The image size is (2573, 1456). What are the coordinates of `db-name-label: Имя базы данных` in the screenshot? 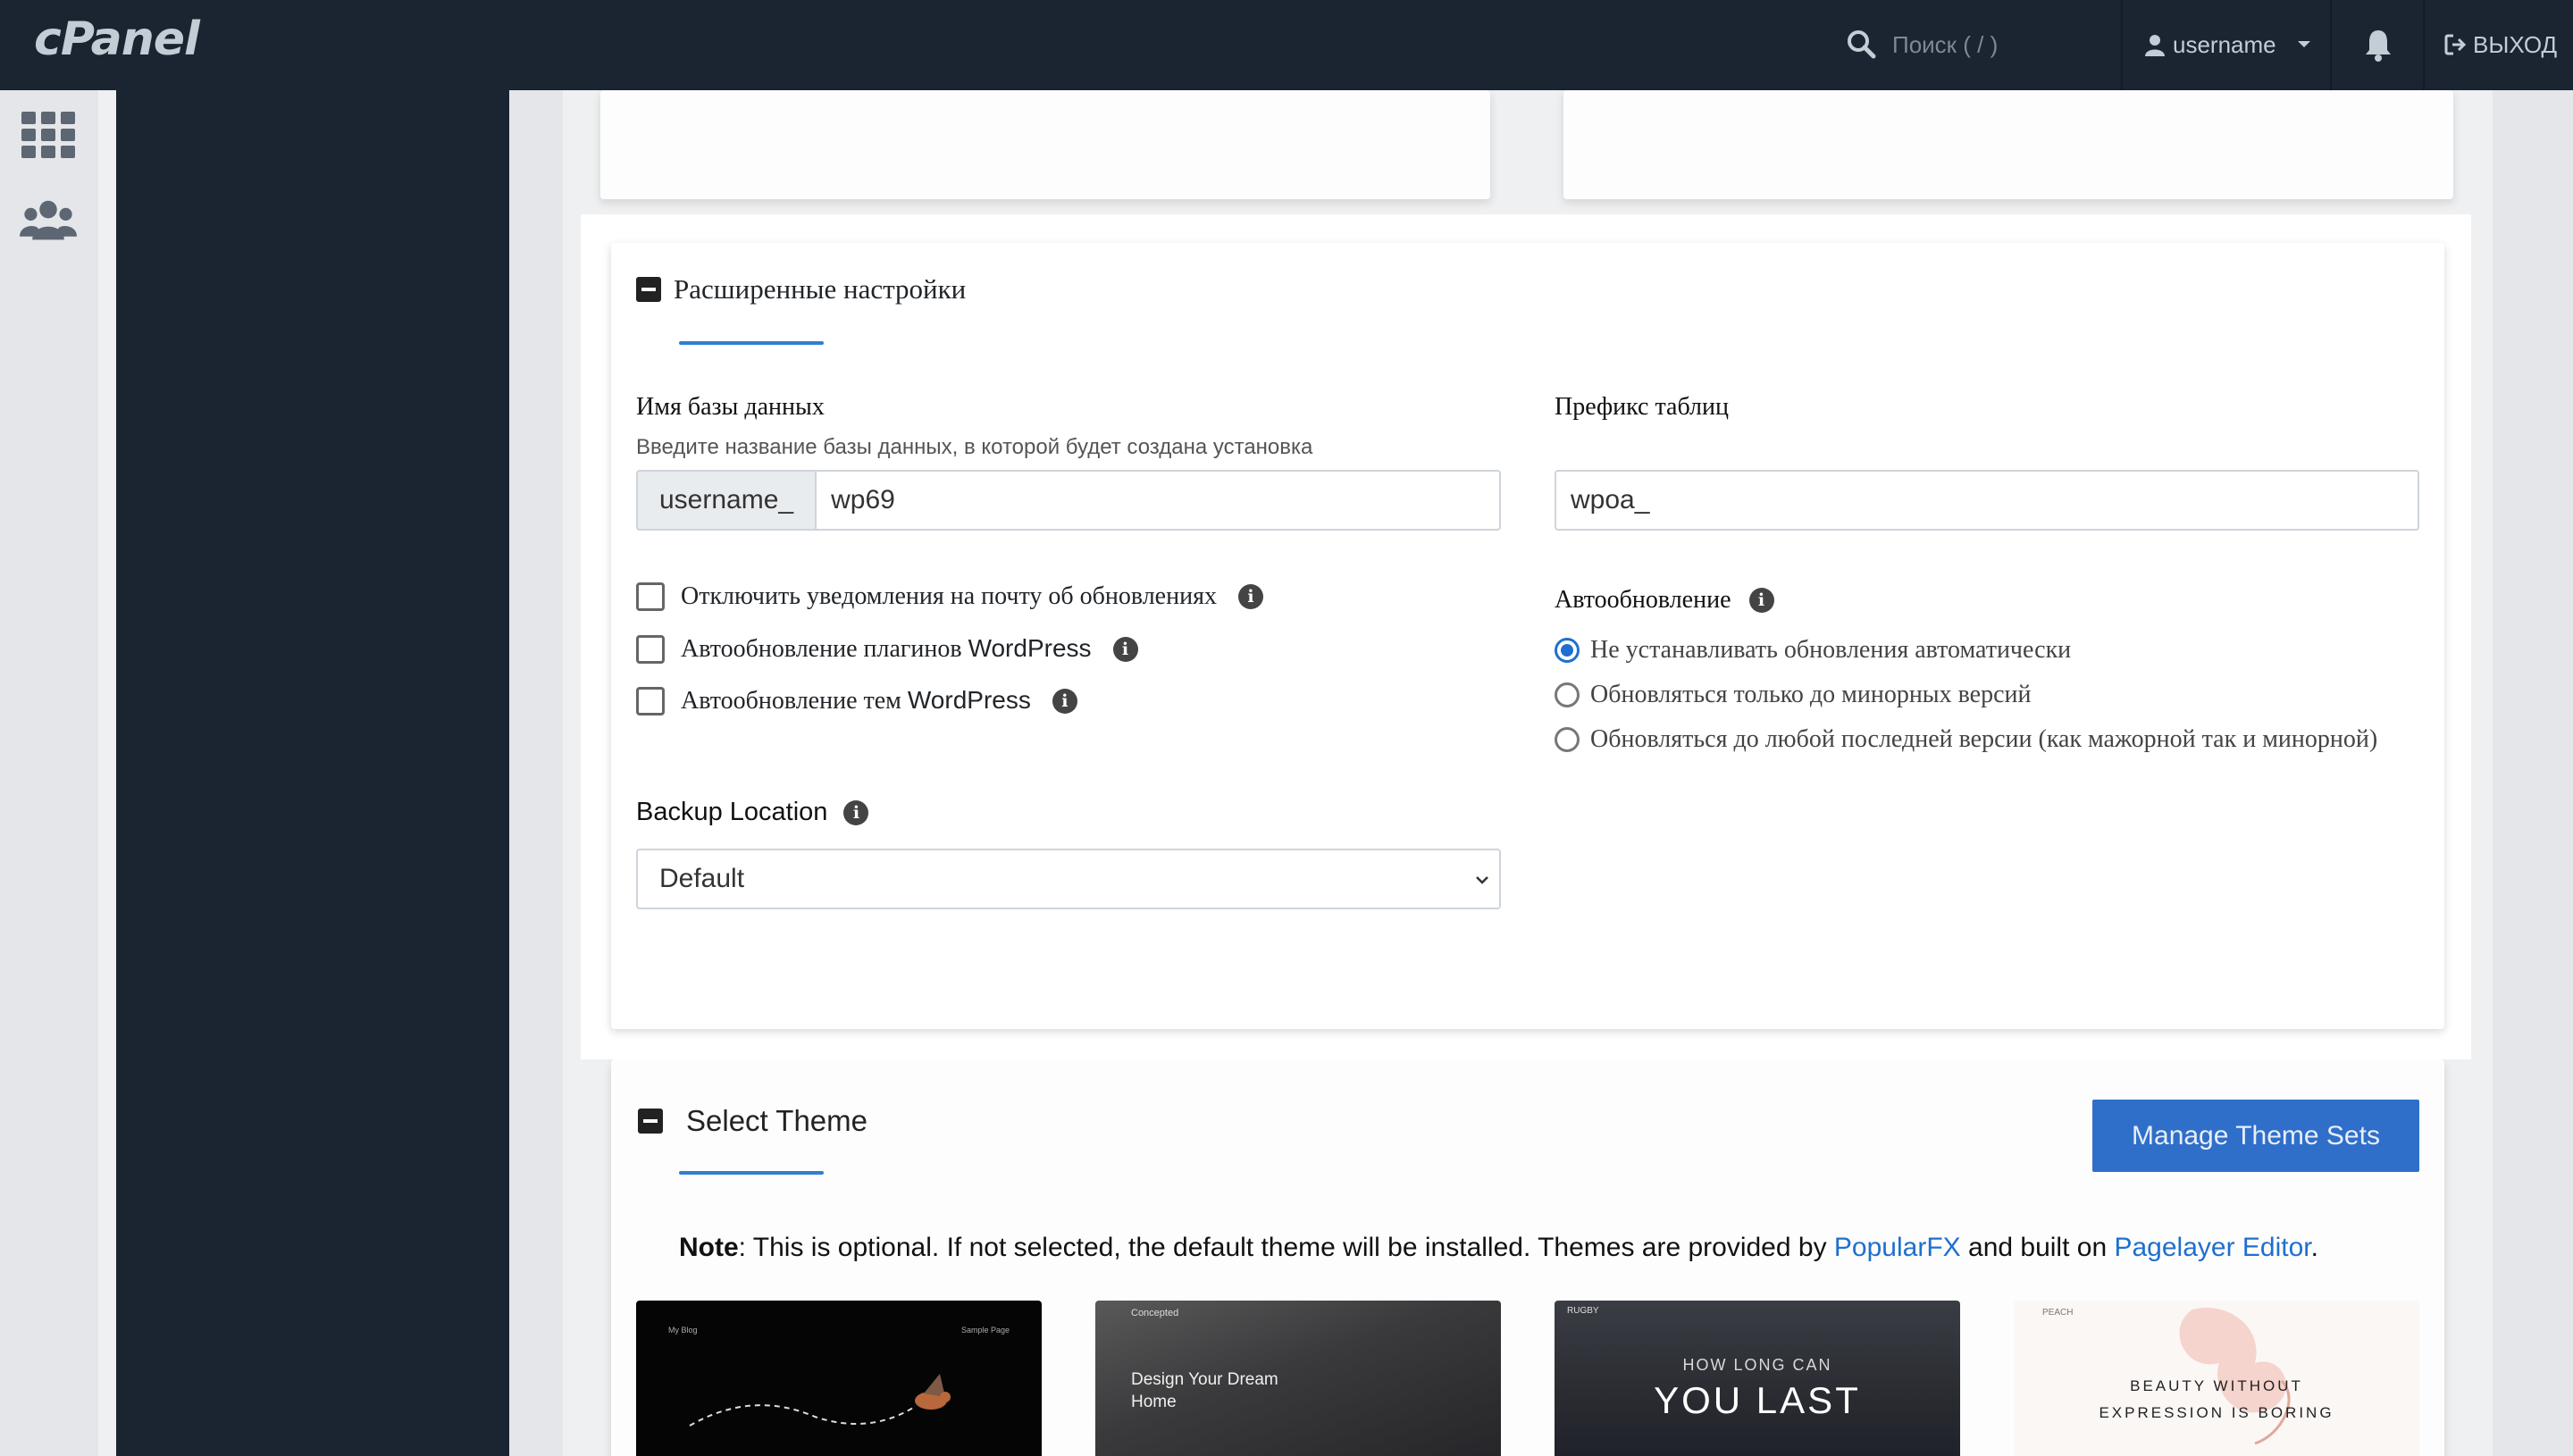 It's located at (730, 407).